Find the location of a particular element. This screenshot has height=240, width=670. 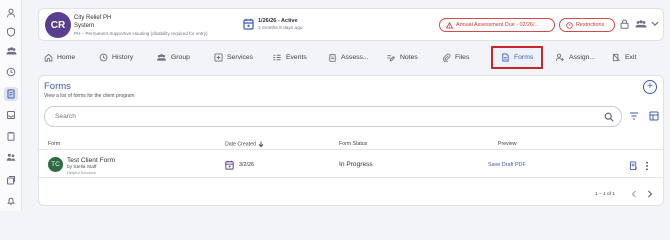

form-name: Test Client Form is located at coordinates (91, 160).